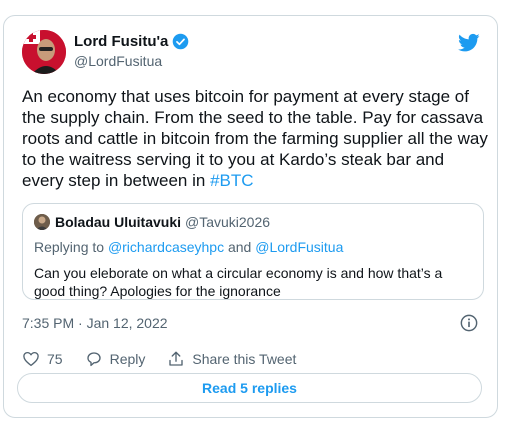 The height and width of the screenshot is (429, 506). What do you see at coordinates (31, 359) in the screenshot?
I see `heart-icon` at bounding box center [31, 359].